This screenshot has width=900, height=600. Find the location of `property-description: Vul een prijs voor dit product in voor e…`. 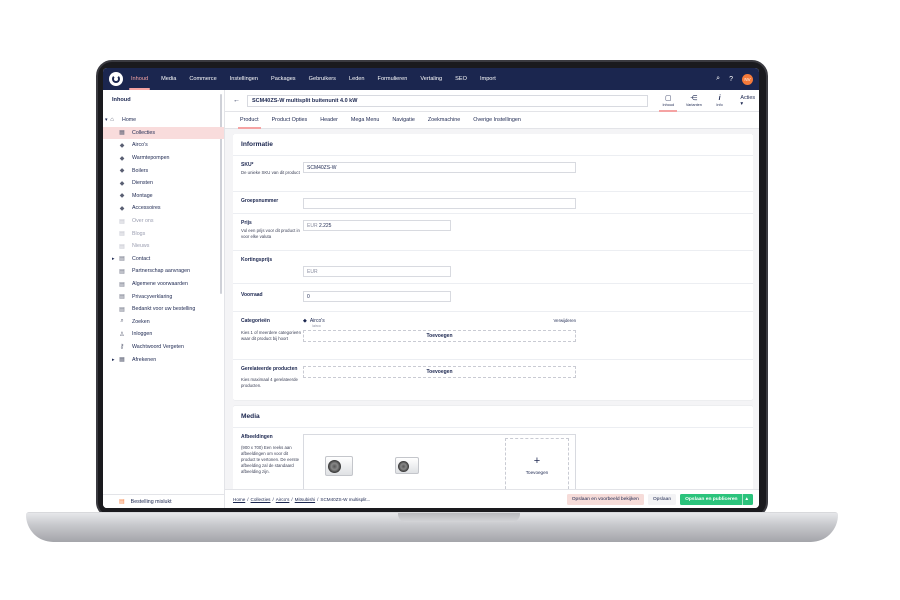

property-description: Vul een prijs voor dit product in voor e… is located at coordinates (270, 233).